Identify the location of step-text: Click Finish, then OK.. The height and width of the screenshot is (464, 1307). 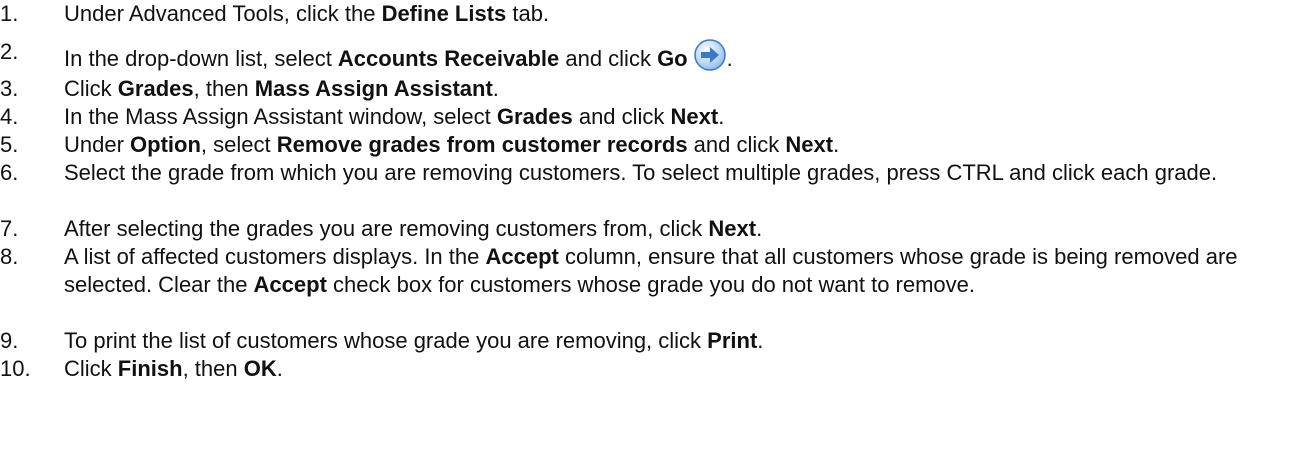
(678, 369).